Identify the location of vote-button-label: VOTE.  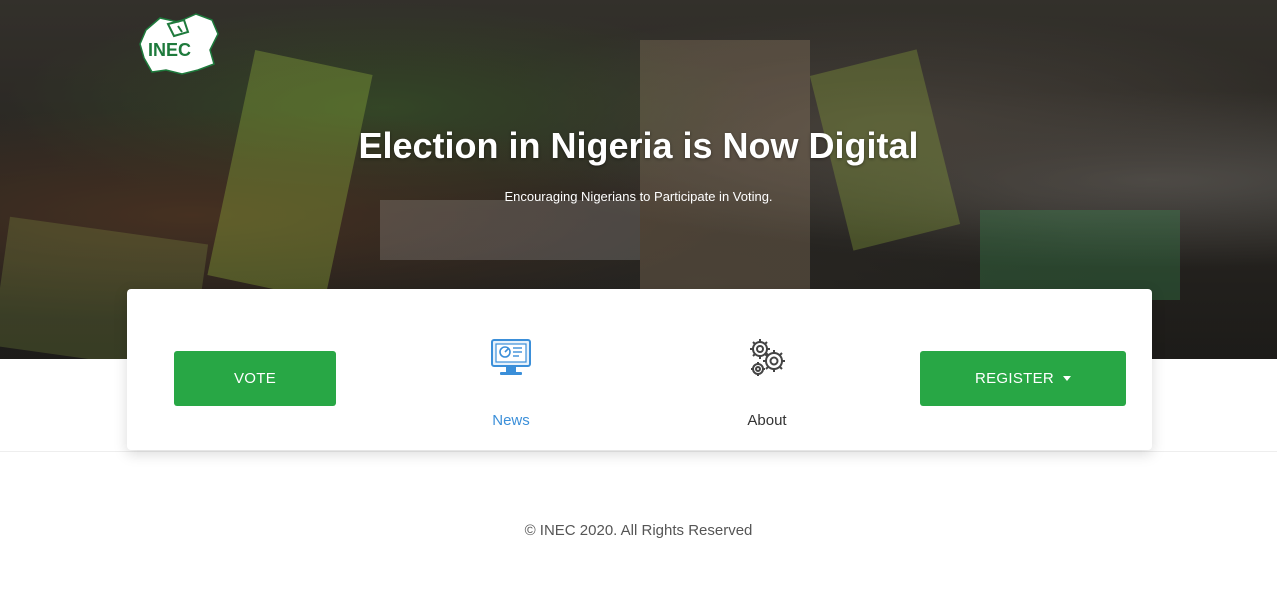
(255, 378).